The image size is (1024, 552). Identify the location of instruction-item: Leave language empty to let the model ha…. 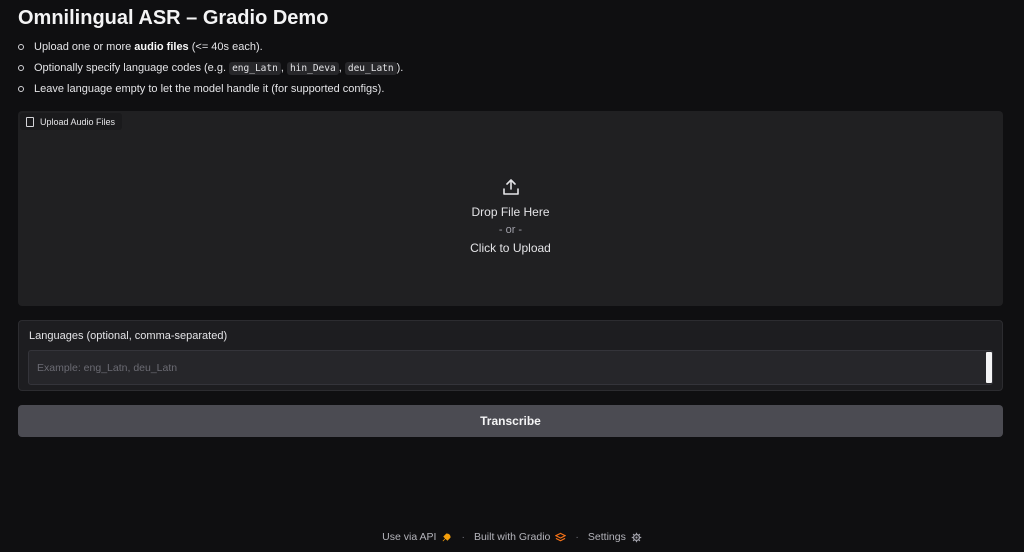
(210, 92).